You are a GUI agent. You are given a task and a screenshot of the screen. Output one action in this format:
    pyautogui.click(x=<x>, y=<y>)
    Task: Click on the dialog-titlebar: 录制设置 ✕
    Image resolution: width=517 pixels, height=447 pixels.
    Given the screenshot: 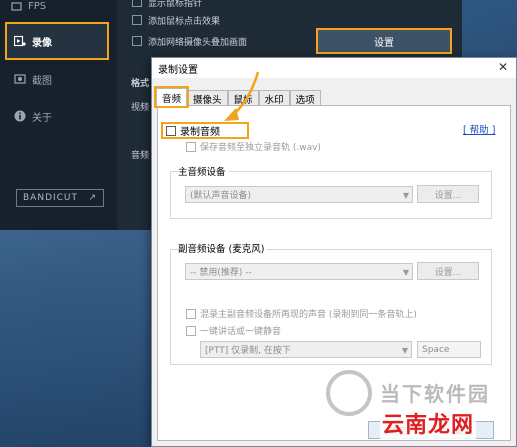 What is the action you would take?
    pyautogui.click(x=334, y=68)
    